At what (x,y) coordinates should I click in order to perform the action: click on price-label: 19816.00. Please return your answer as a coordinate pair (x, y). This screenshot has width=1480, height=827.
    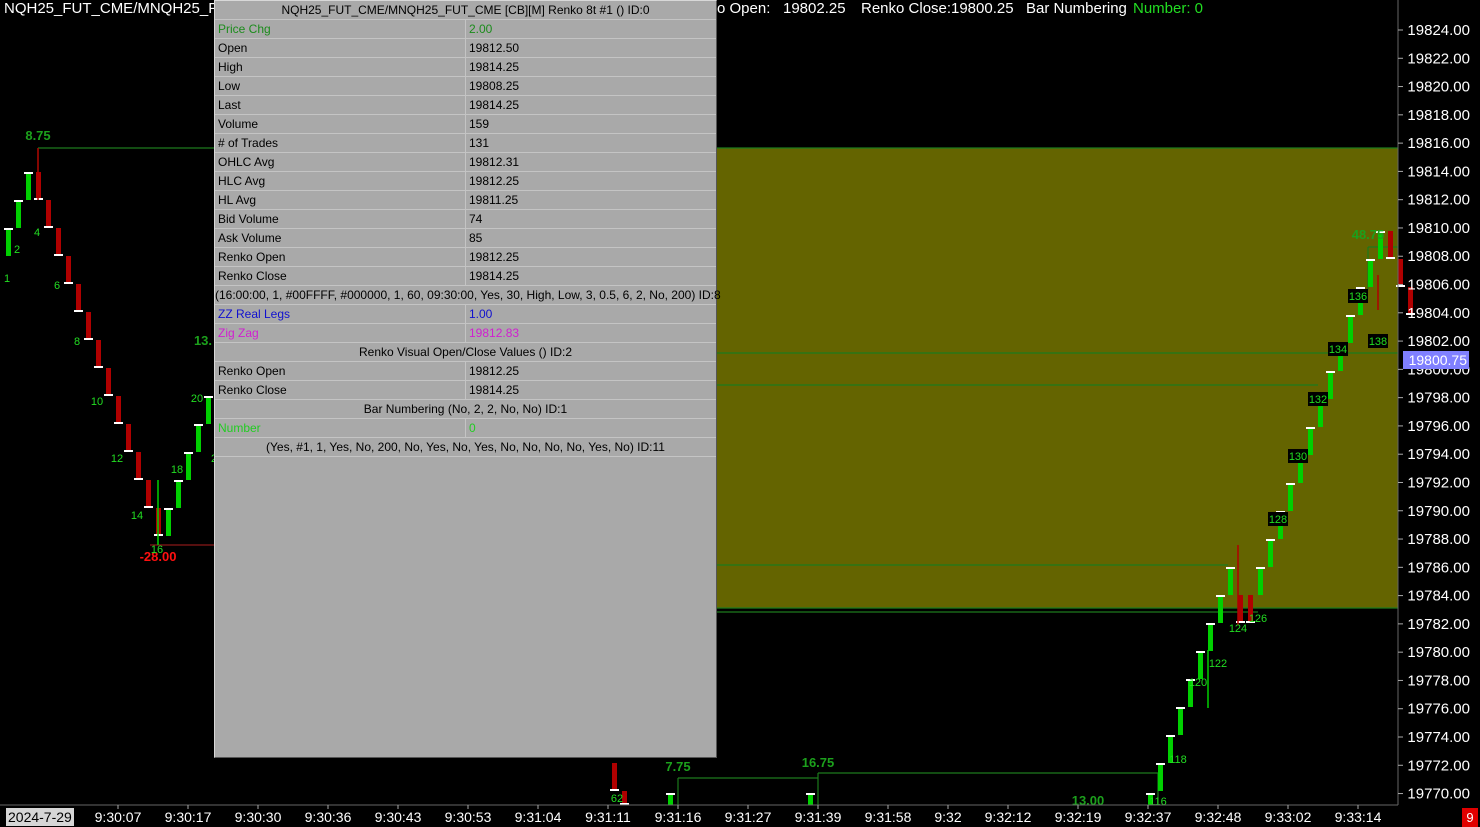
    Looking at the image, I should click on (1438, 143).